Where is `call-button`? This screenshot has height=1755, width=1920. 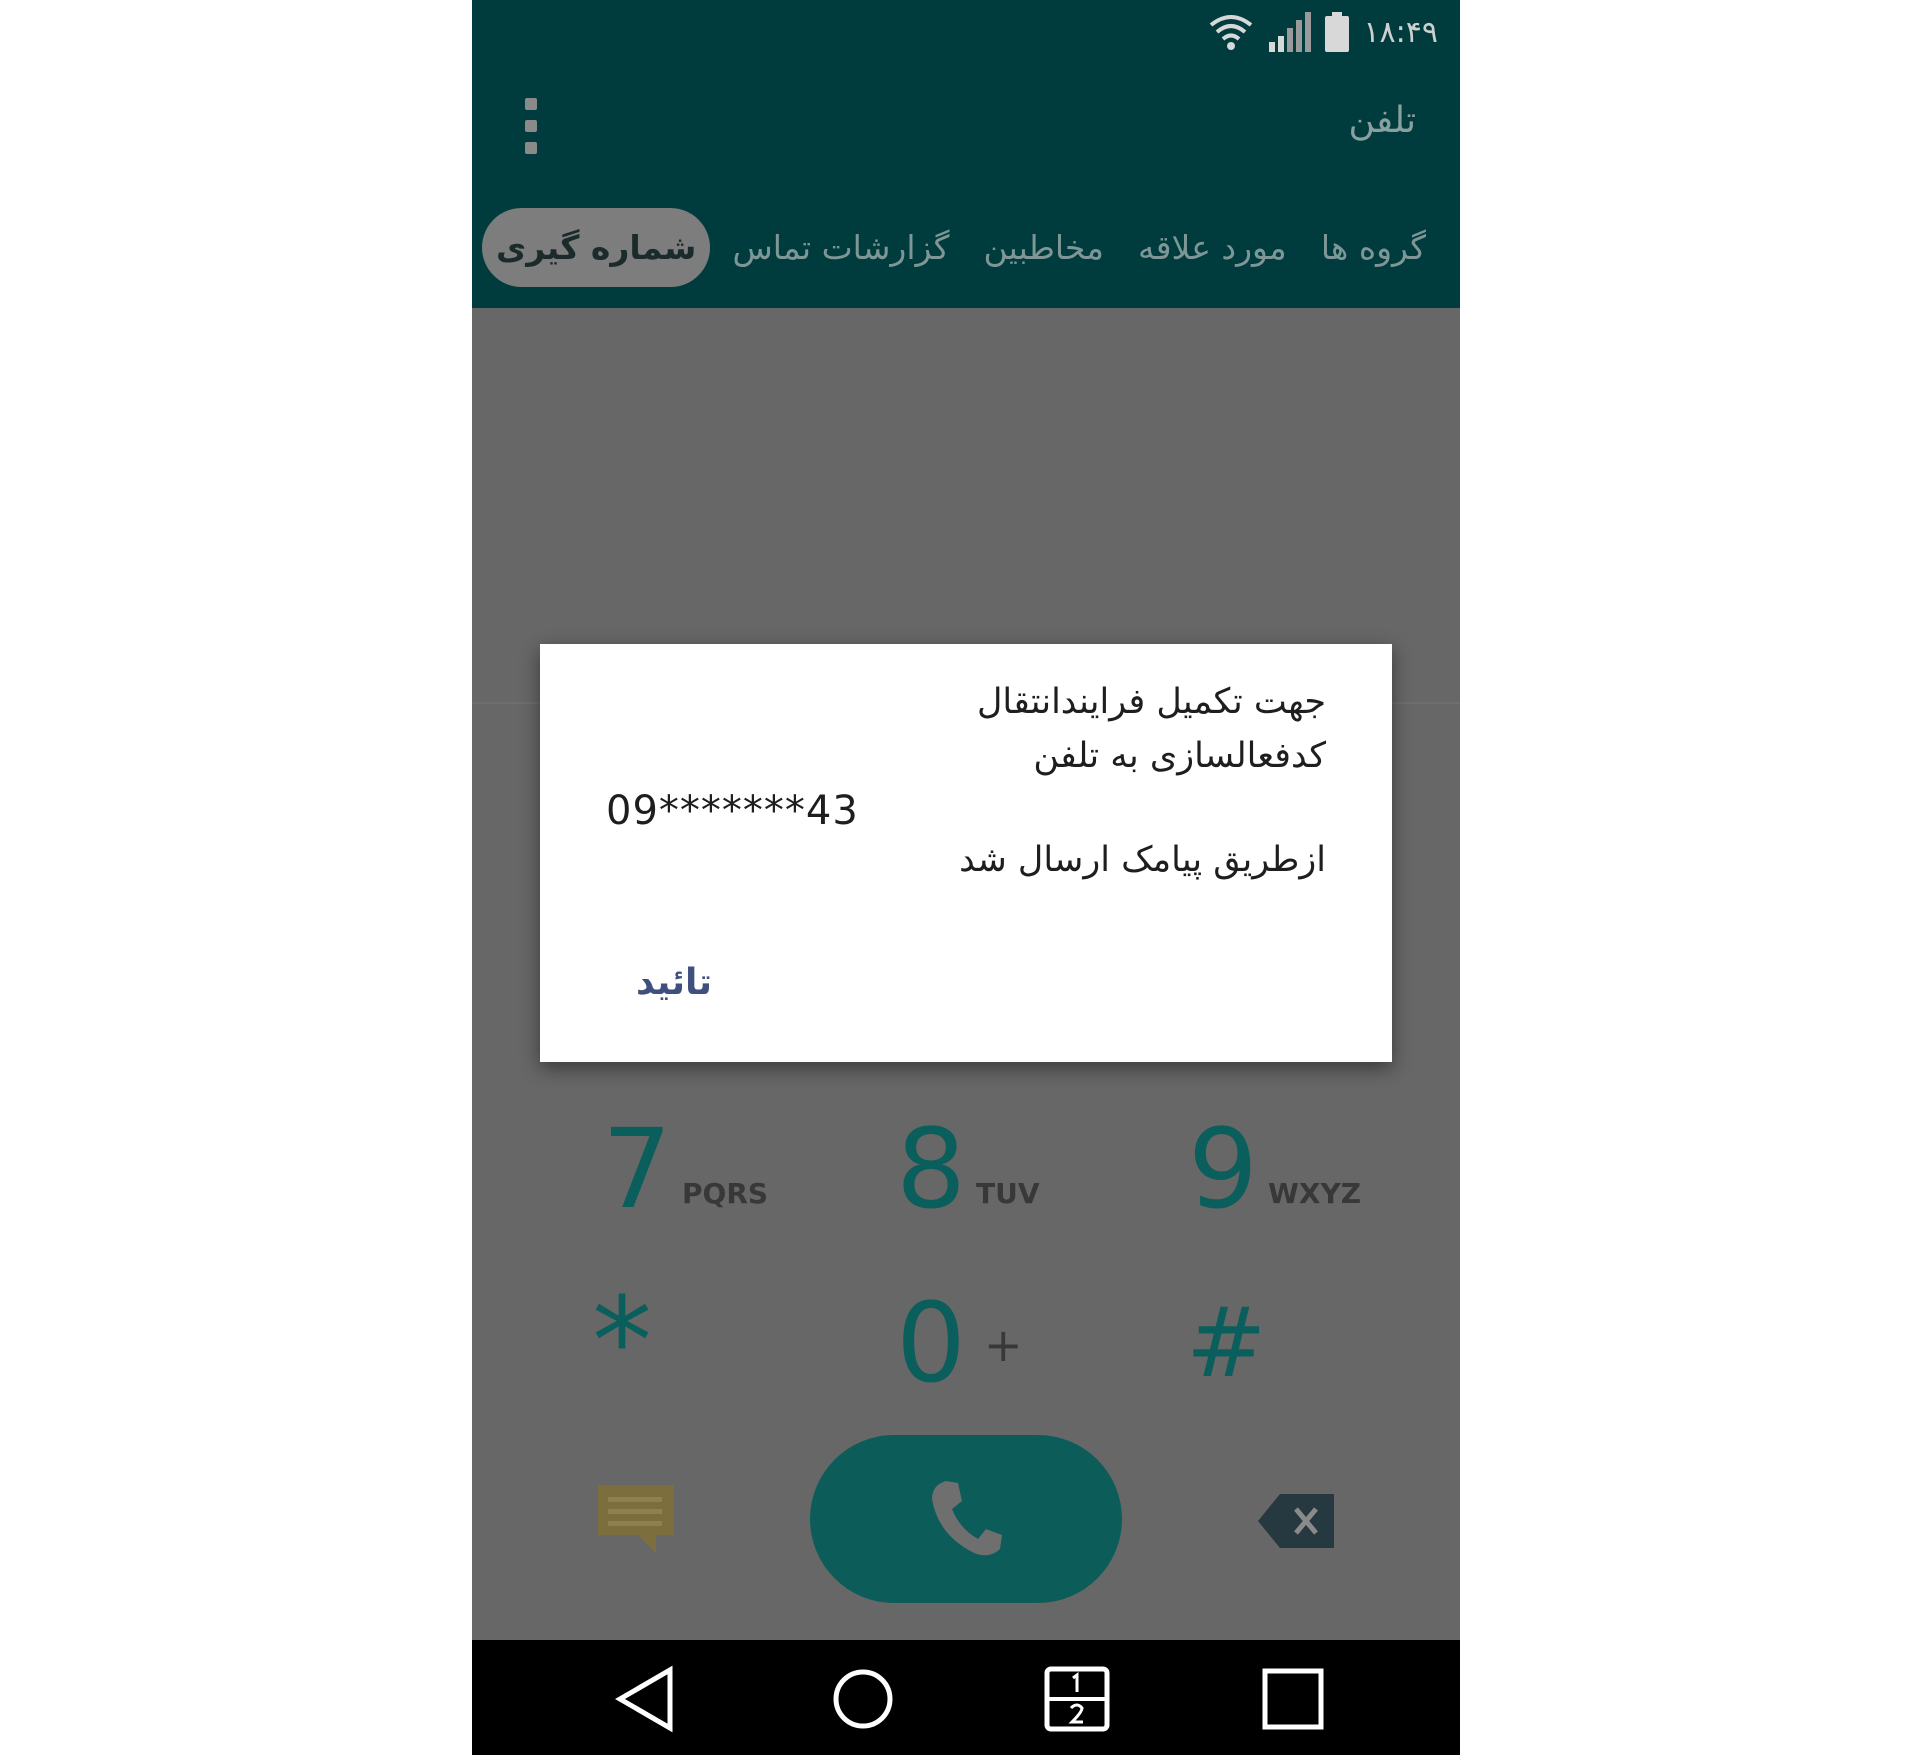
call-button is located at coordinates (966, 1519).